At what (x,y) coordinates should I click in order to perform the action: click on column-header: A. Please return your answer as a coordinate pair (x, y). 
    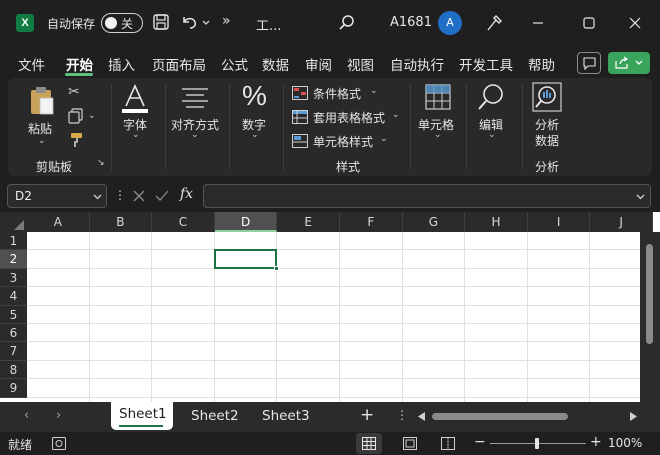
    Looking at the image, I should click on (58, 222).